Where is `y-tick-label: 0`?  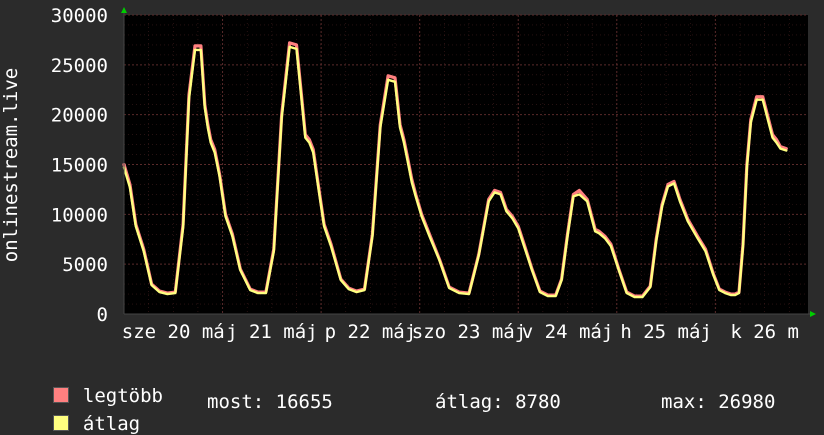
y-tick-label: 0 is located at coordinates (102, 315).